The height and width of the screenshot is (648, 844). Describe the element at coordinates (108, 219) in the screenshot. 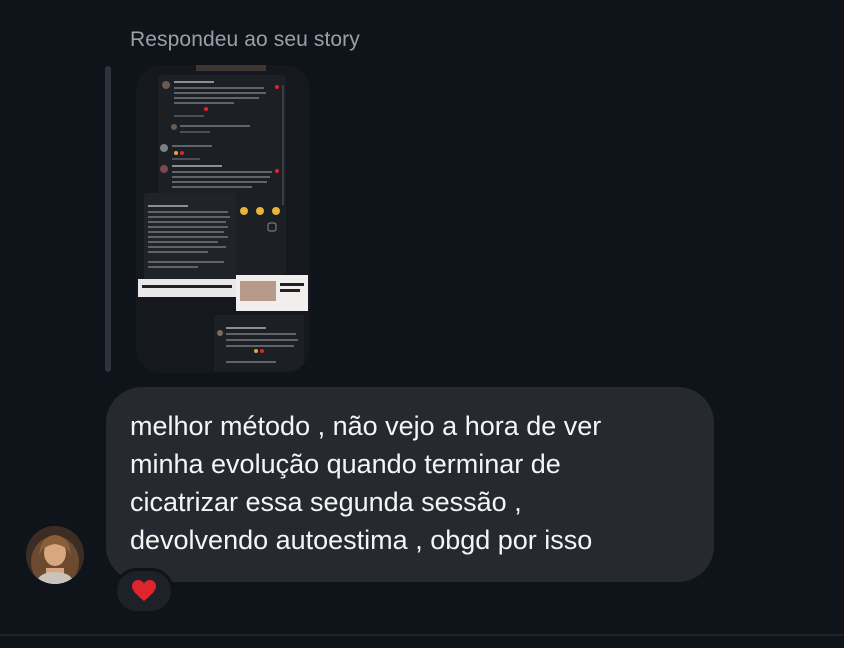

I see `reply-quote-bar` at that location.